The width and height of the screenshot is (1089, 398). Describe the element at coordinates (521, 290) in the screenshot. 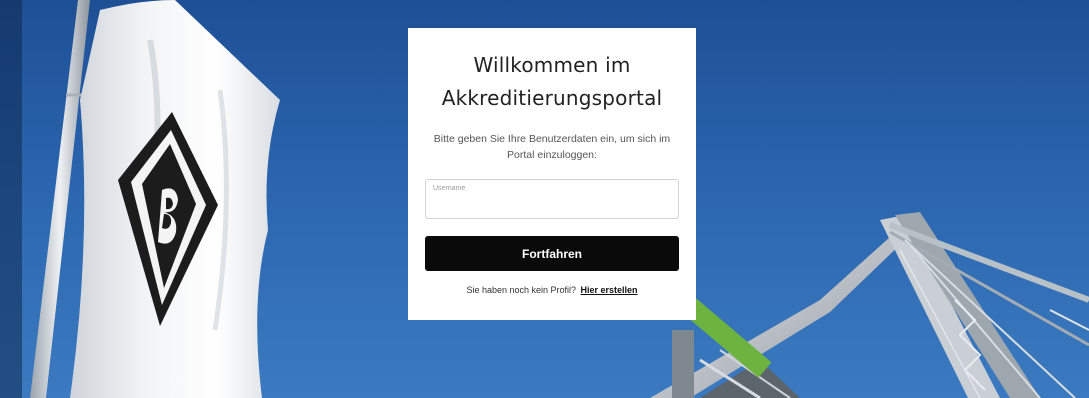

I see `register-prompt: Sie haben noch kein Profil?` at that location.